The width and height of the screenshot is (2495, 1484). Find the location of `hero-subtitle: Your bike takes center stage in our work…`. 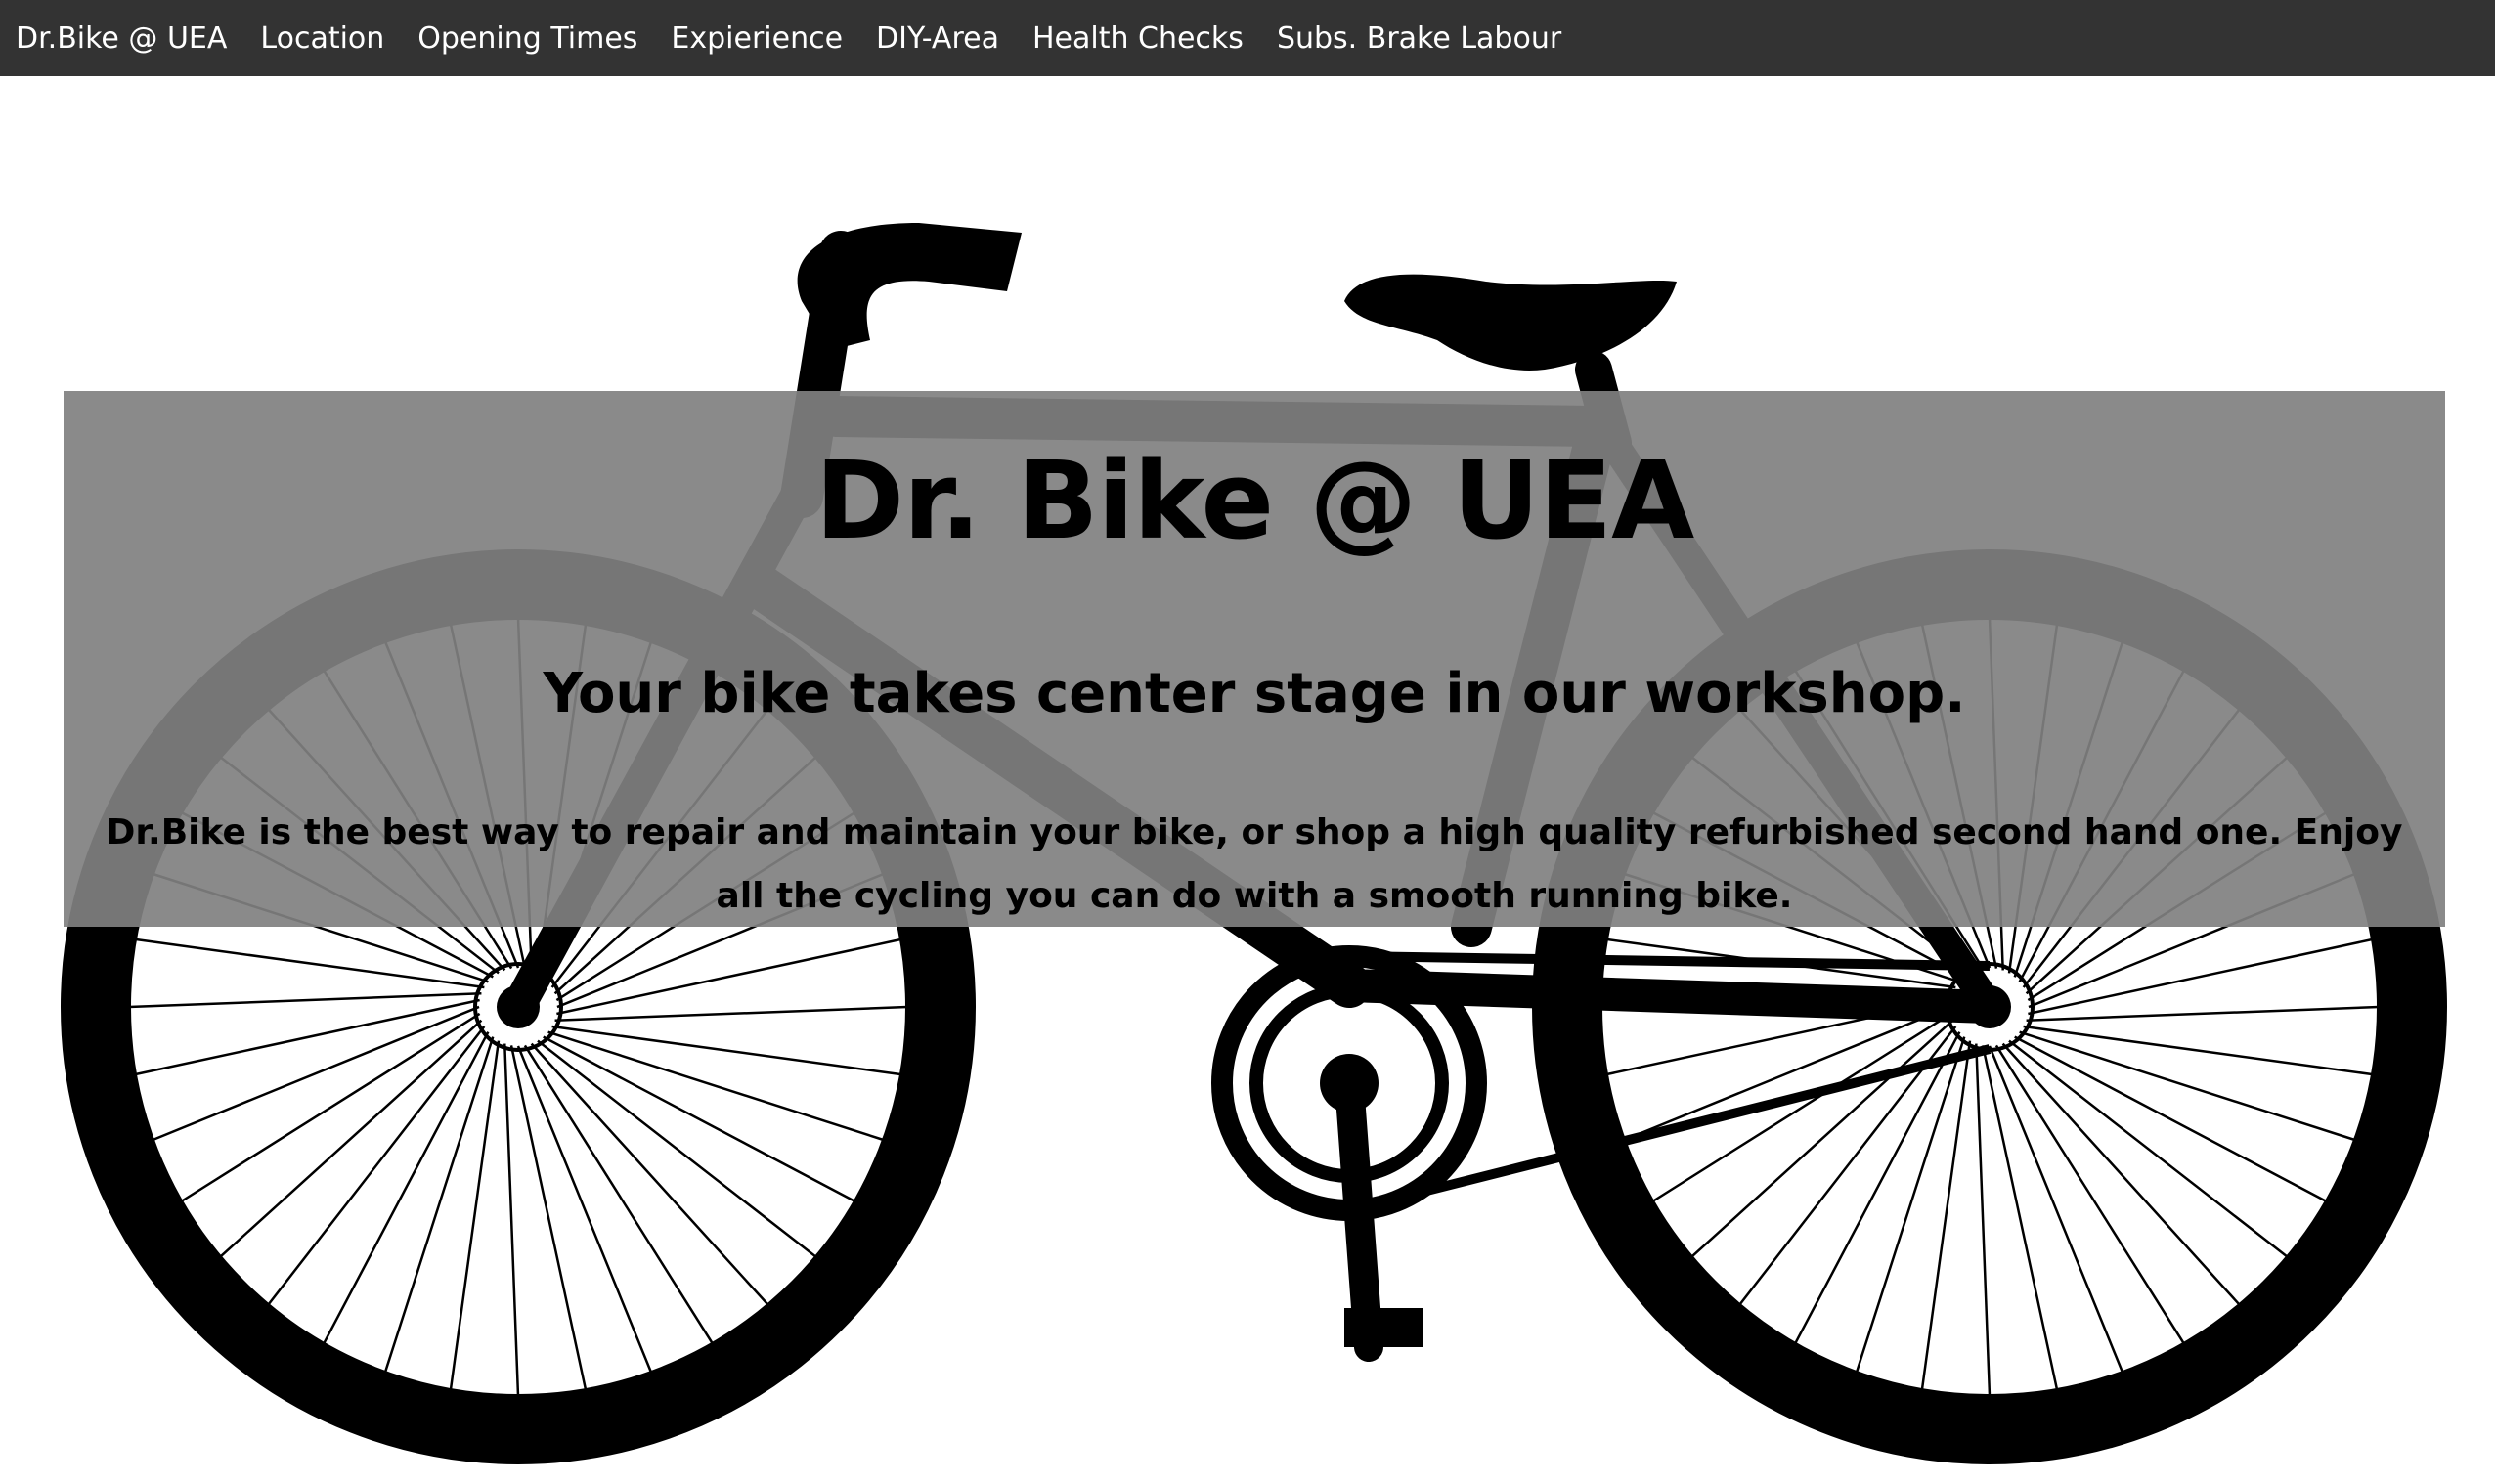

hero-subtitle: Your bike takes center stage in our work… is located at coordinates (1254, 693).